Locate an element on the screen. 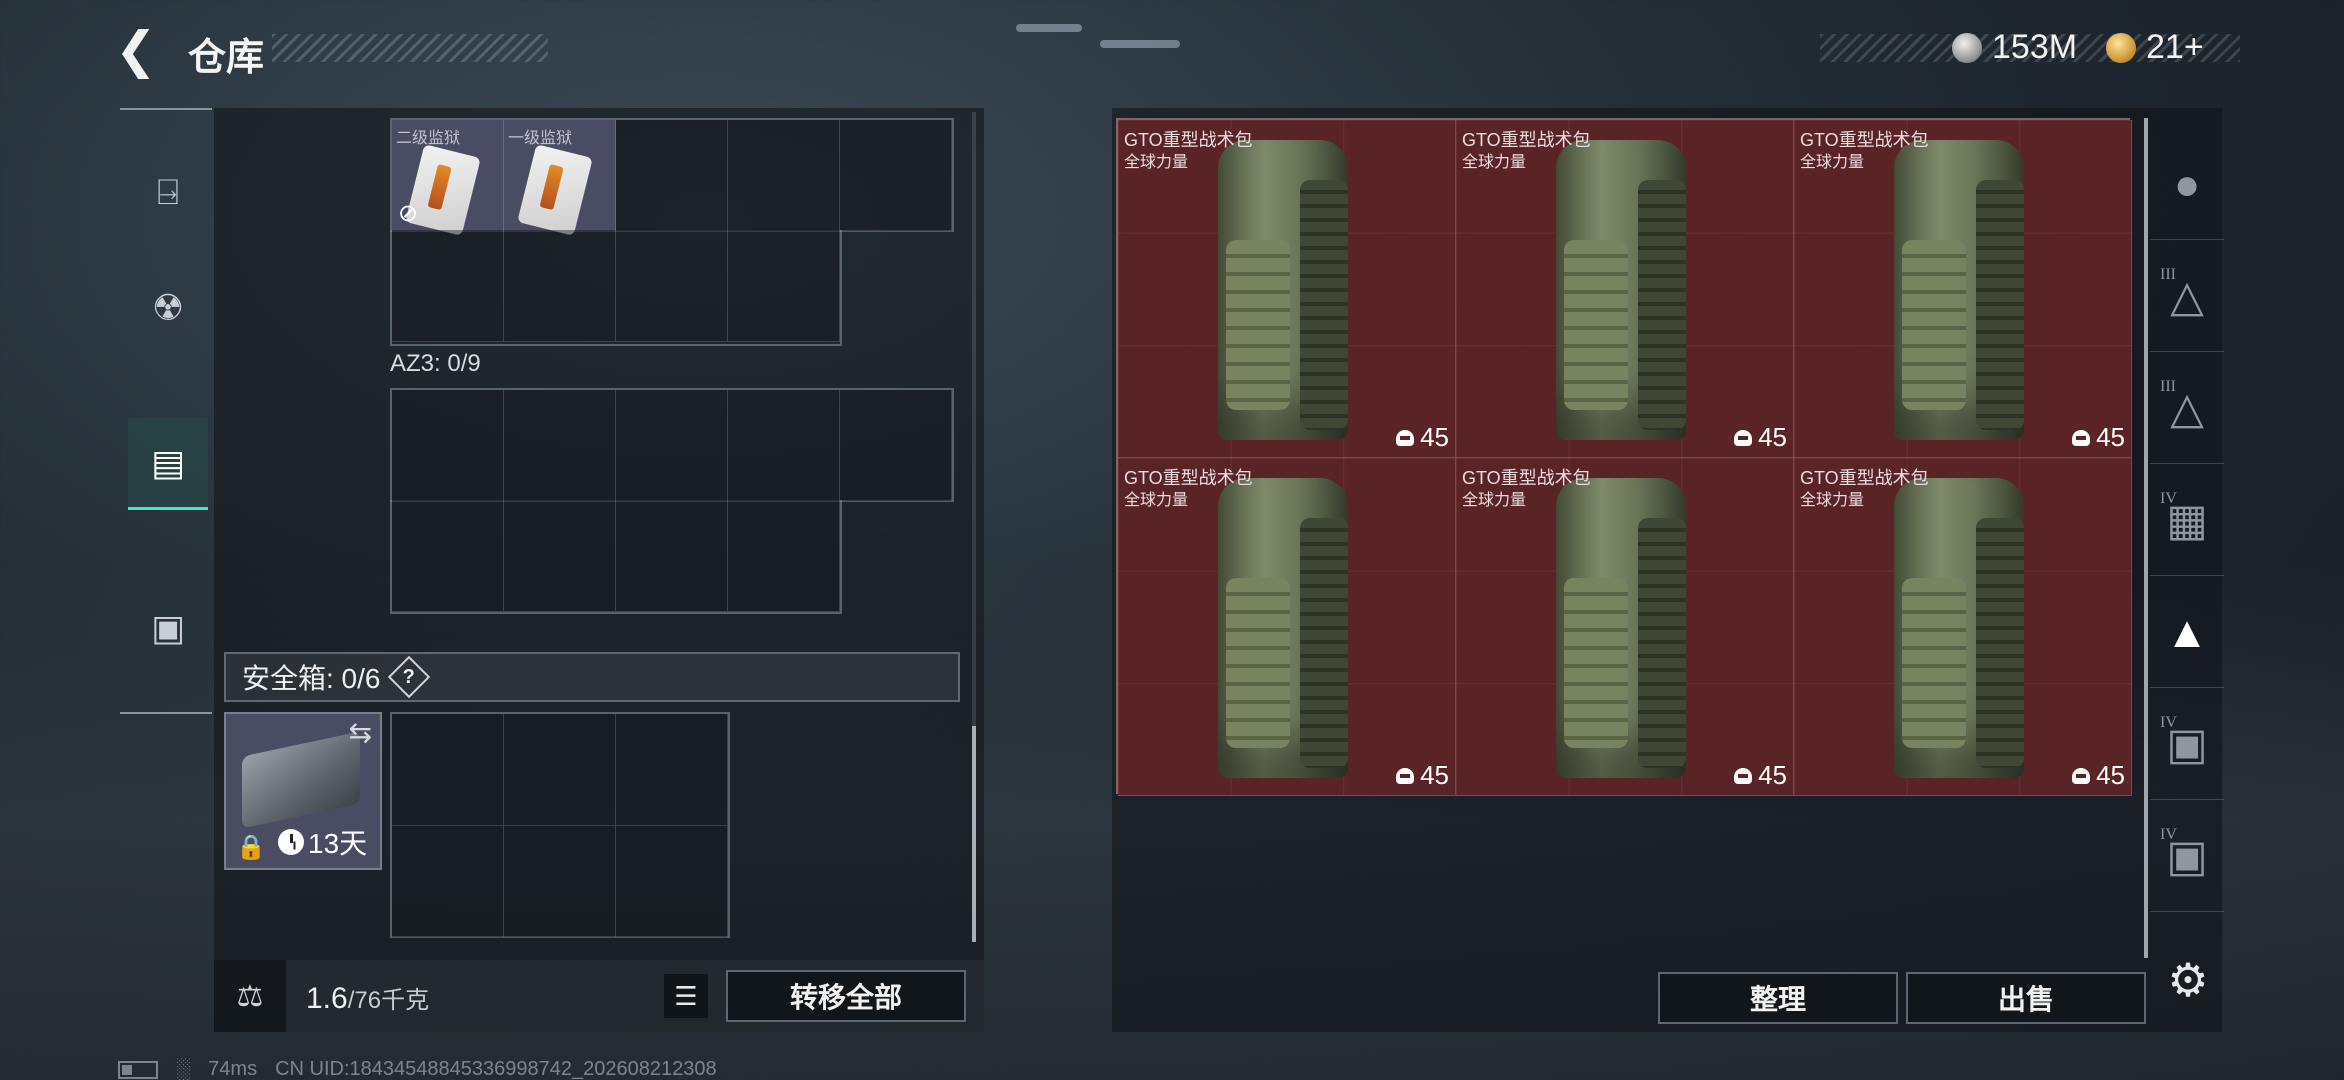  title-decoration is located at coordinates (410, 48).